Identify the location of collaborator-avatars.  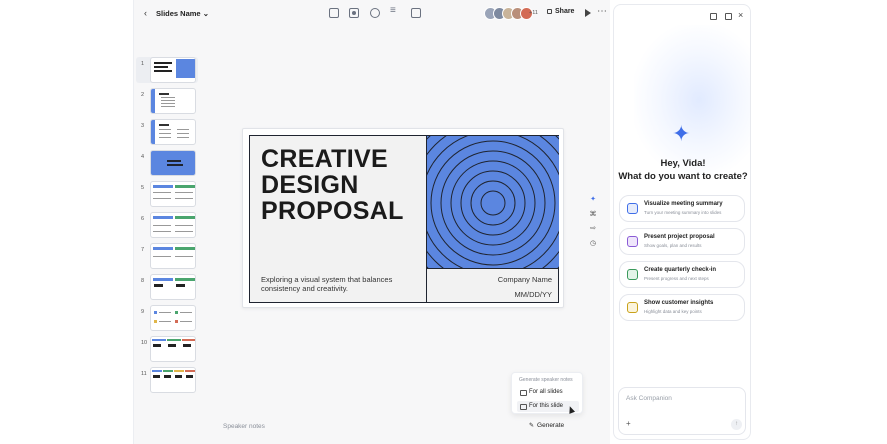
(508, 13).